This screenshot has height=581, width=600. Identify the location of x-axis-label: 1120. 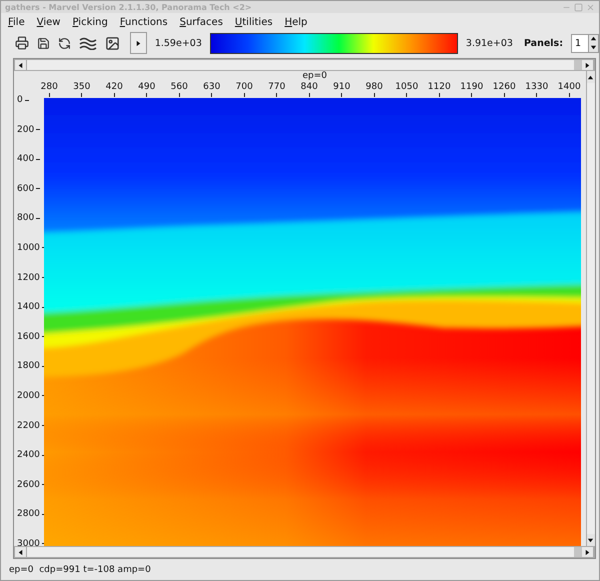
(439, 88).